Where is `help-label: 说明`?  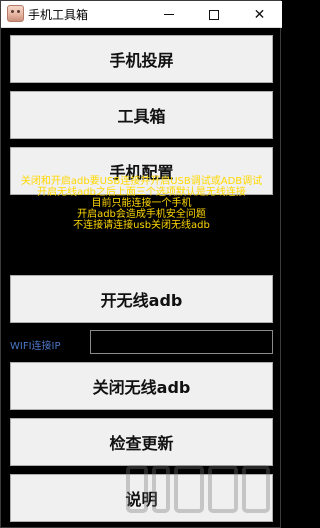
help-label: 说明 is located at coordinates (141, 499).